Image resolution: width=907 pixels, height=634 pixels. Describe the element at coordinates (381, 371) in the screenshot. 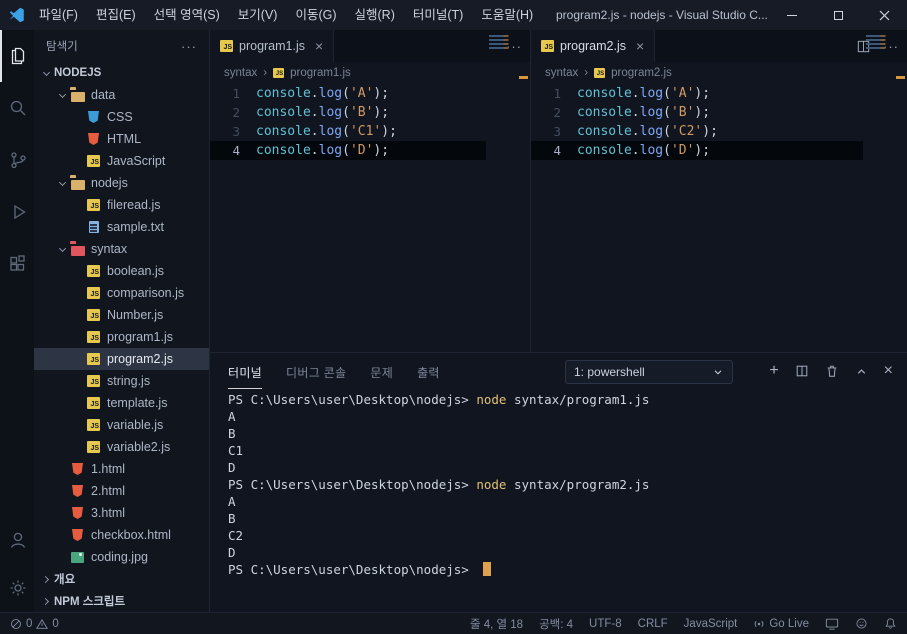

I see `panel-tab: 문제` at that location.